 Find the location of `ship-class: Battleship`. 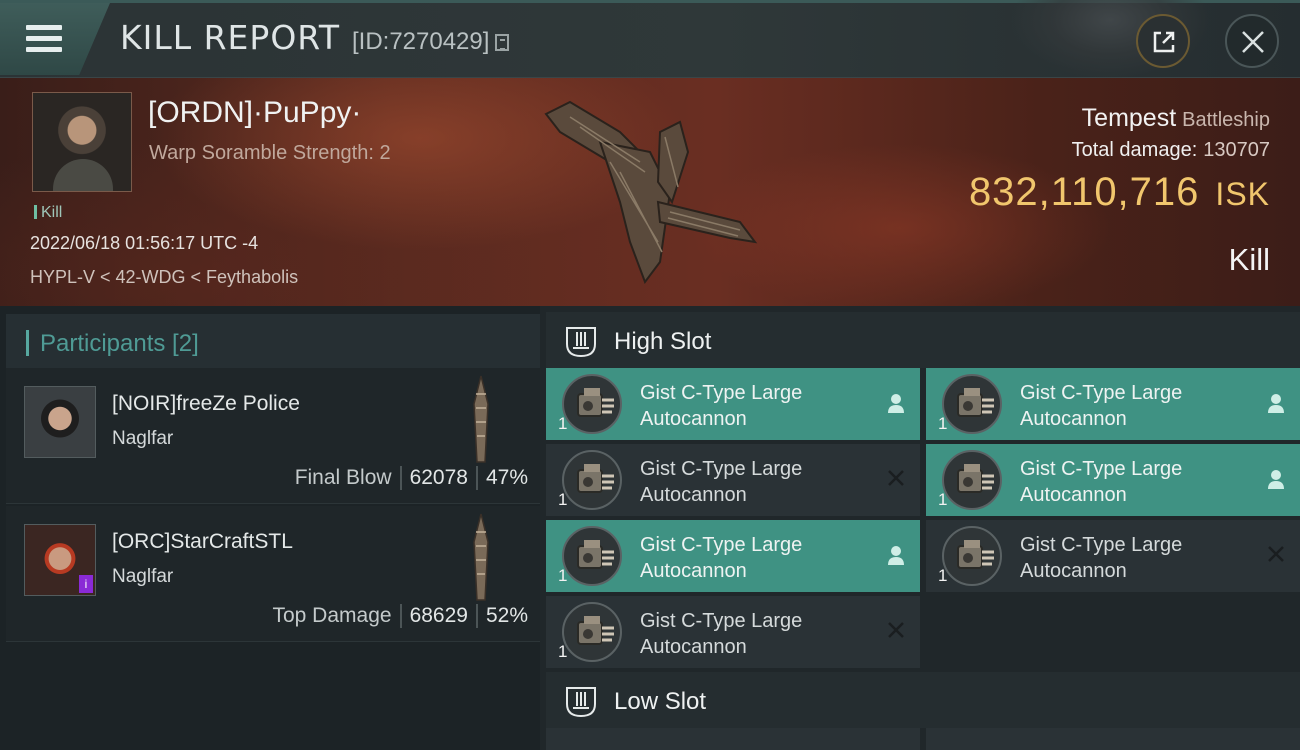

ship-class: Battleship is located at coordinates (1226, 120).